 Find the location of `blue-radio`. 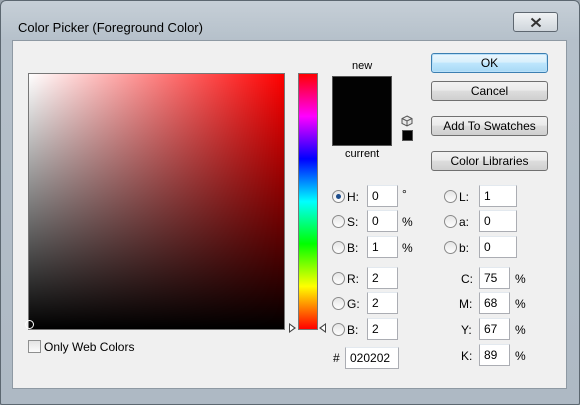

blue-radio is located at coordinates (338, 329).